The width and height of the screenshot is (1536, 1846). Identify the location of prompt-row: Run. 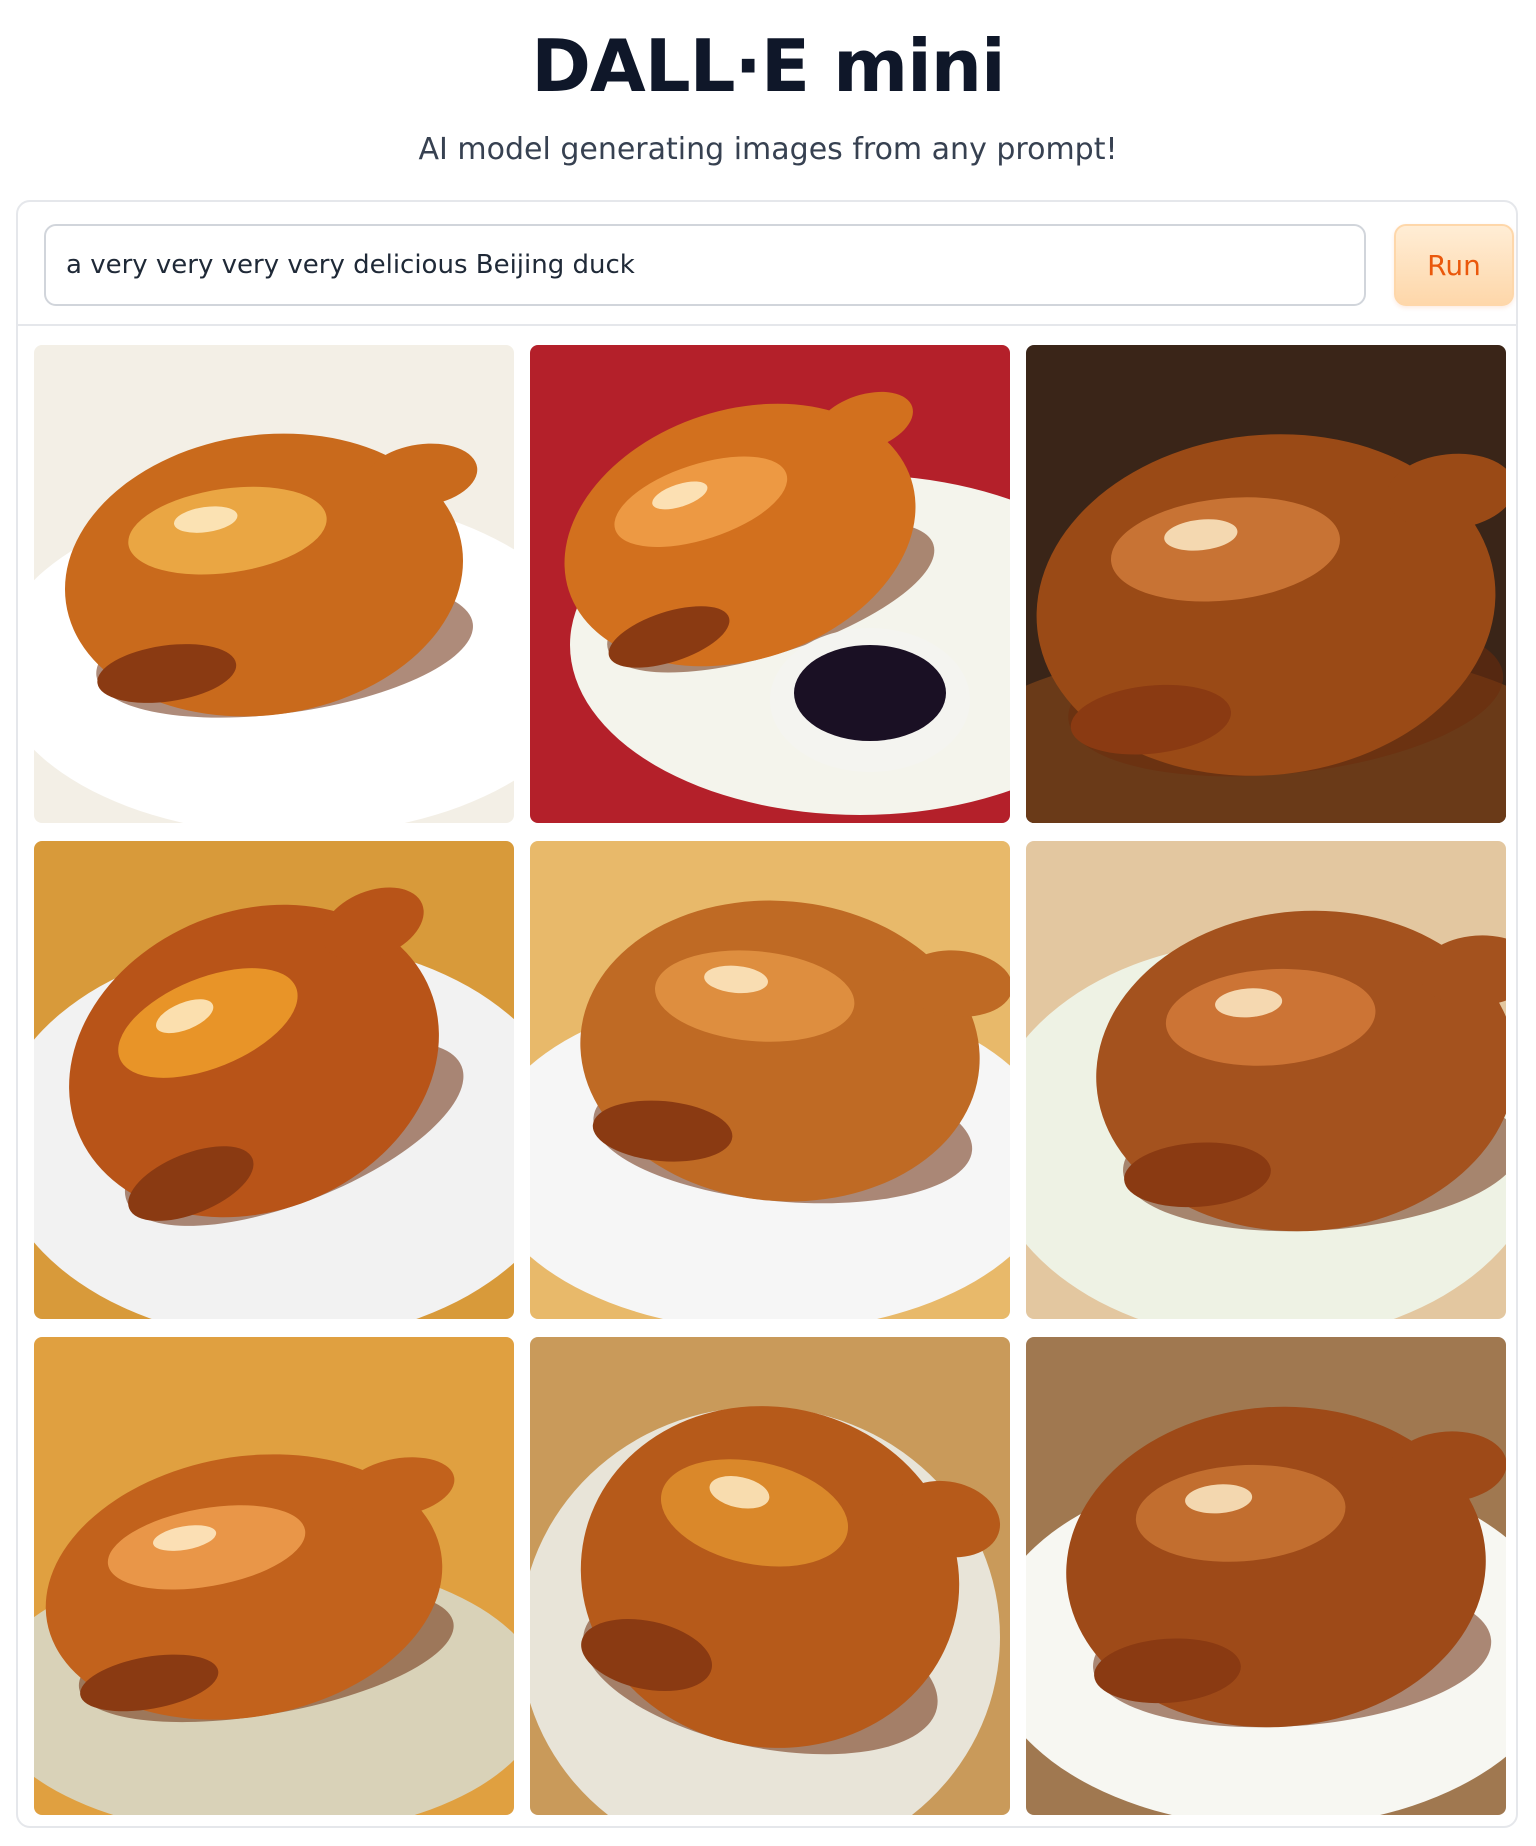
(767, 264).